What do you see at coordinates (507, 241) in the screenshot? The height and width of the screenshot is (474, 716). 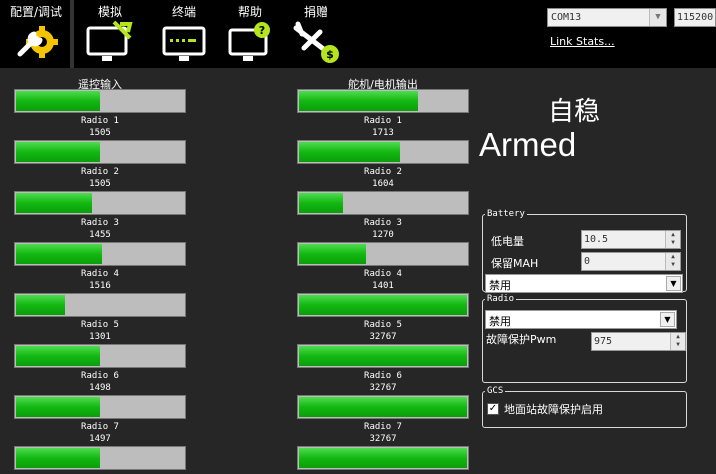 I see `low-voltage-label: 低电量` at bounding box center [507, 241].